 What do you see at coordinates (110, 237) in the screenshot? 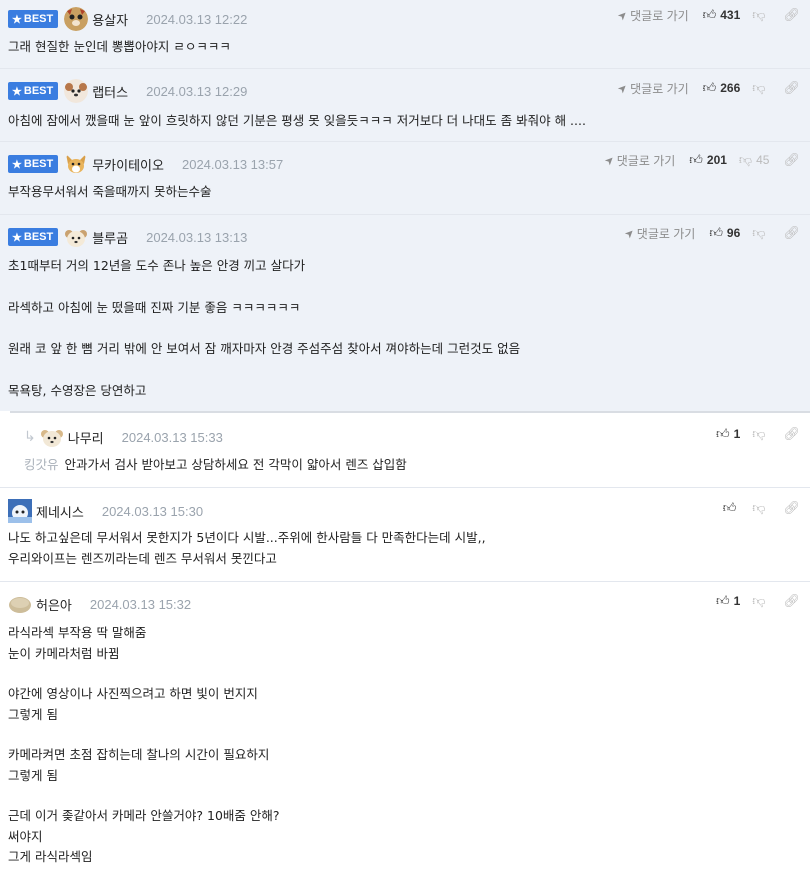
I see `nickname: 블루곰` at bounding box center [110, 237].